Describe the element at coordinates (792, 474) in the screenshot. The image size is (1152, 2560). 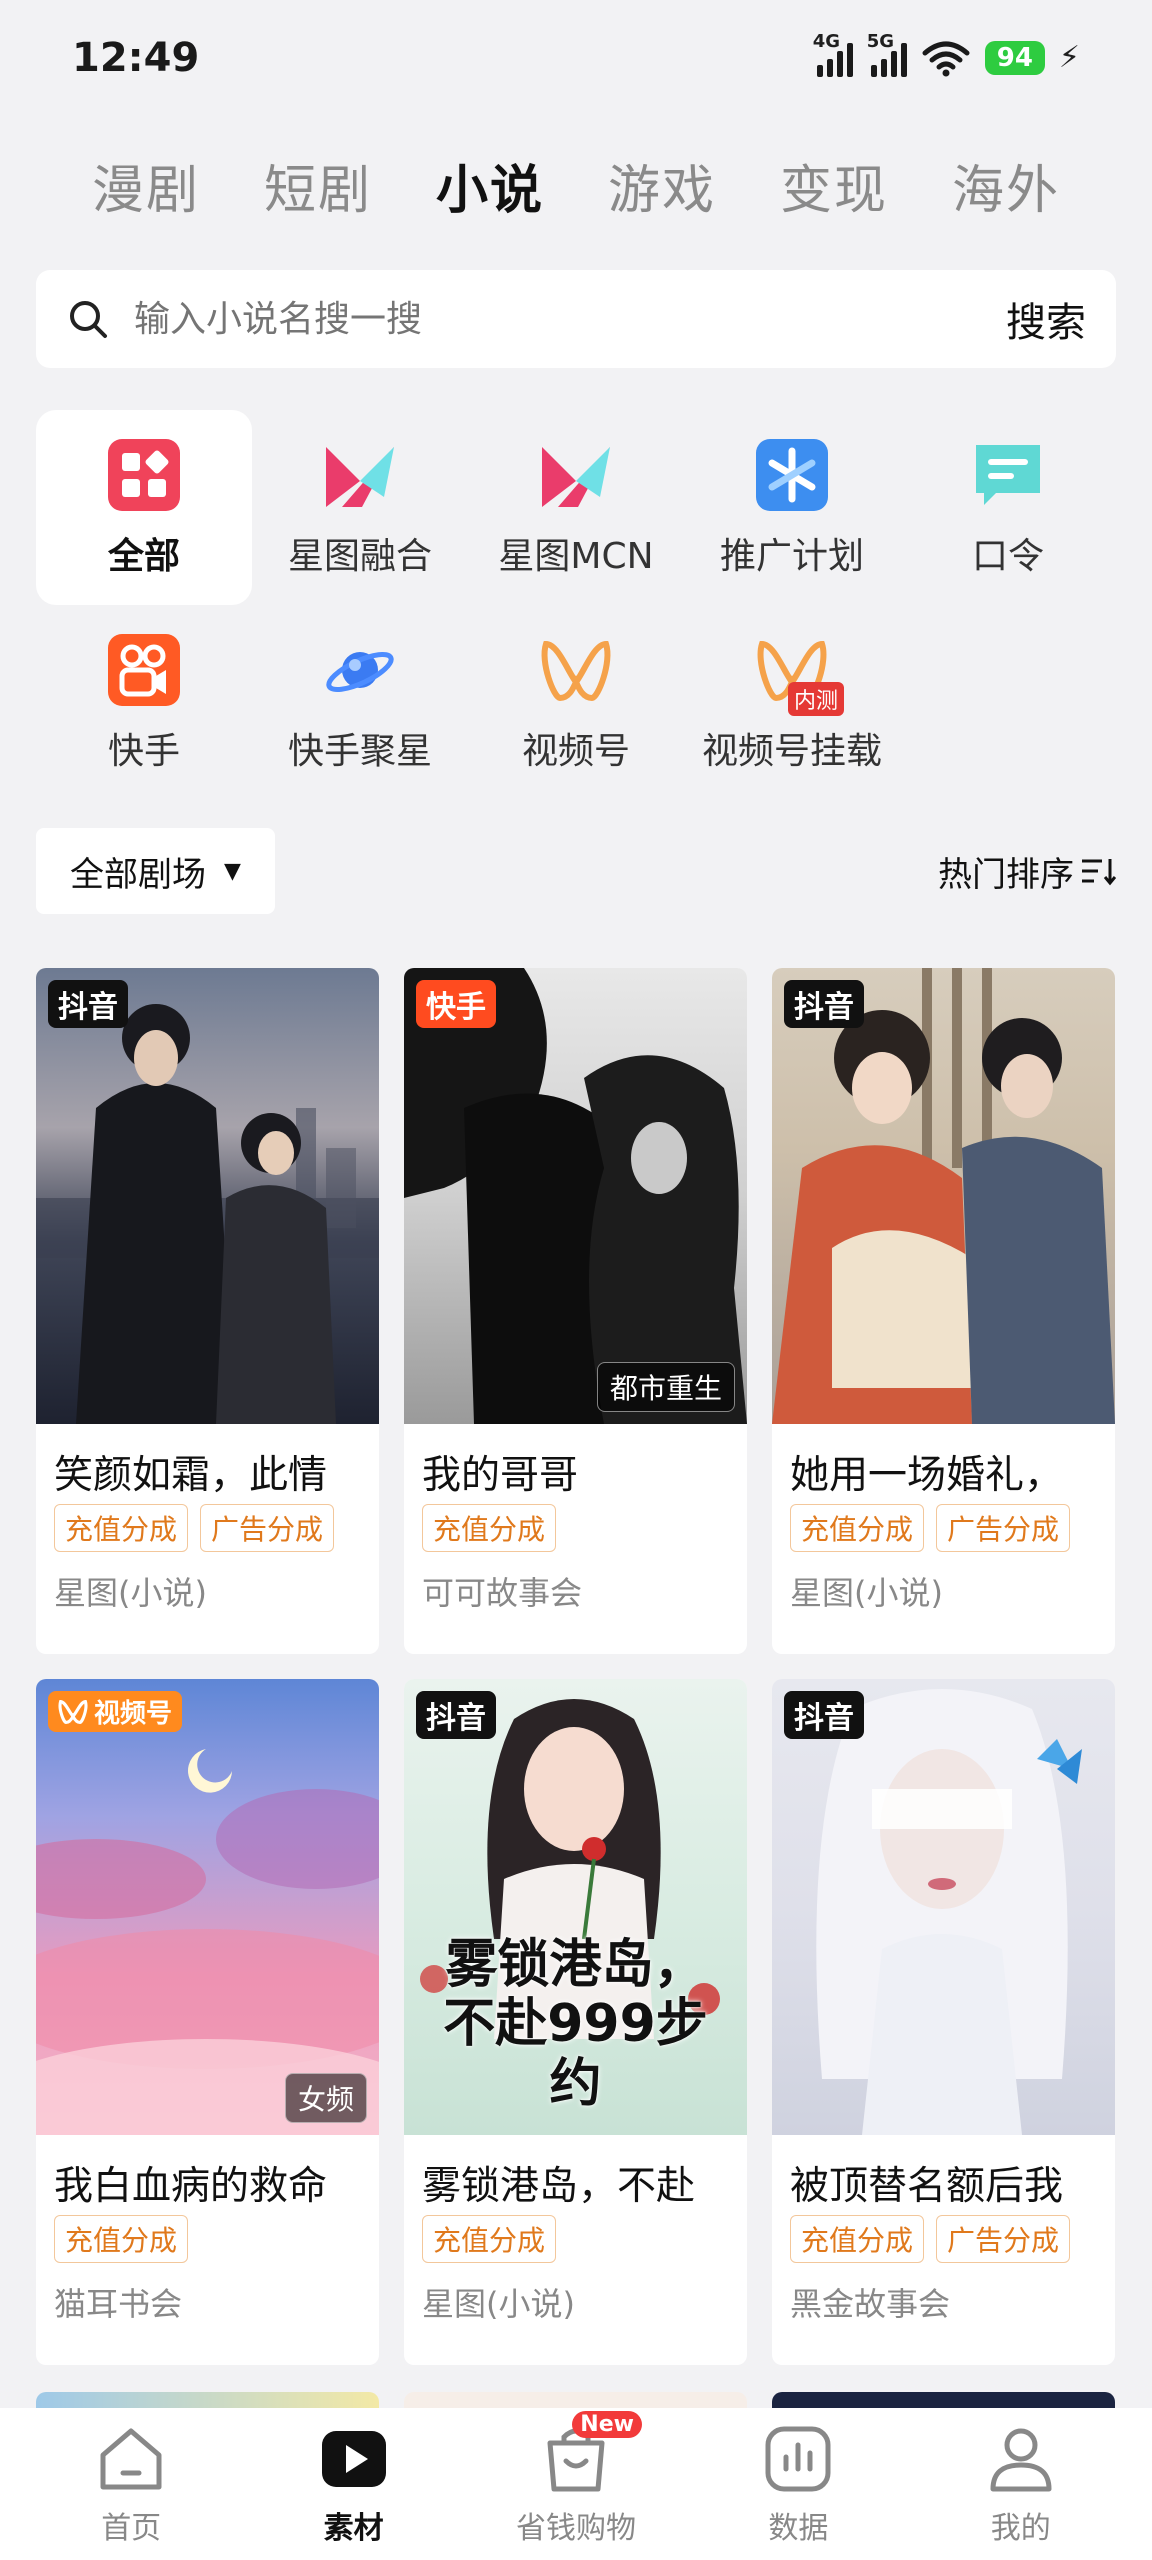
I see `promotion-icon` at that location.